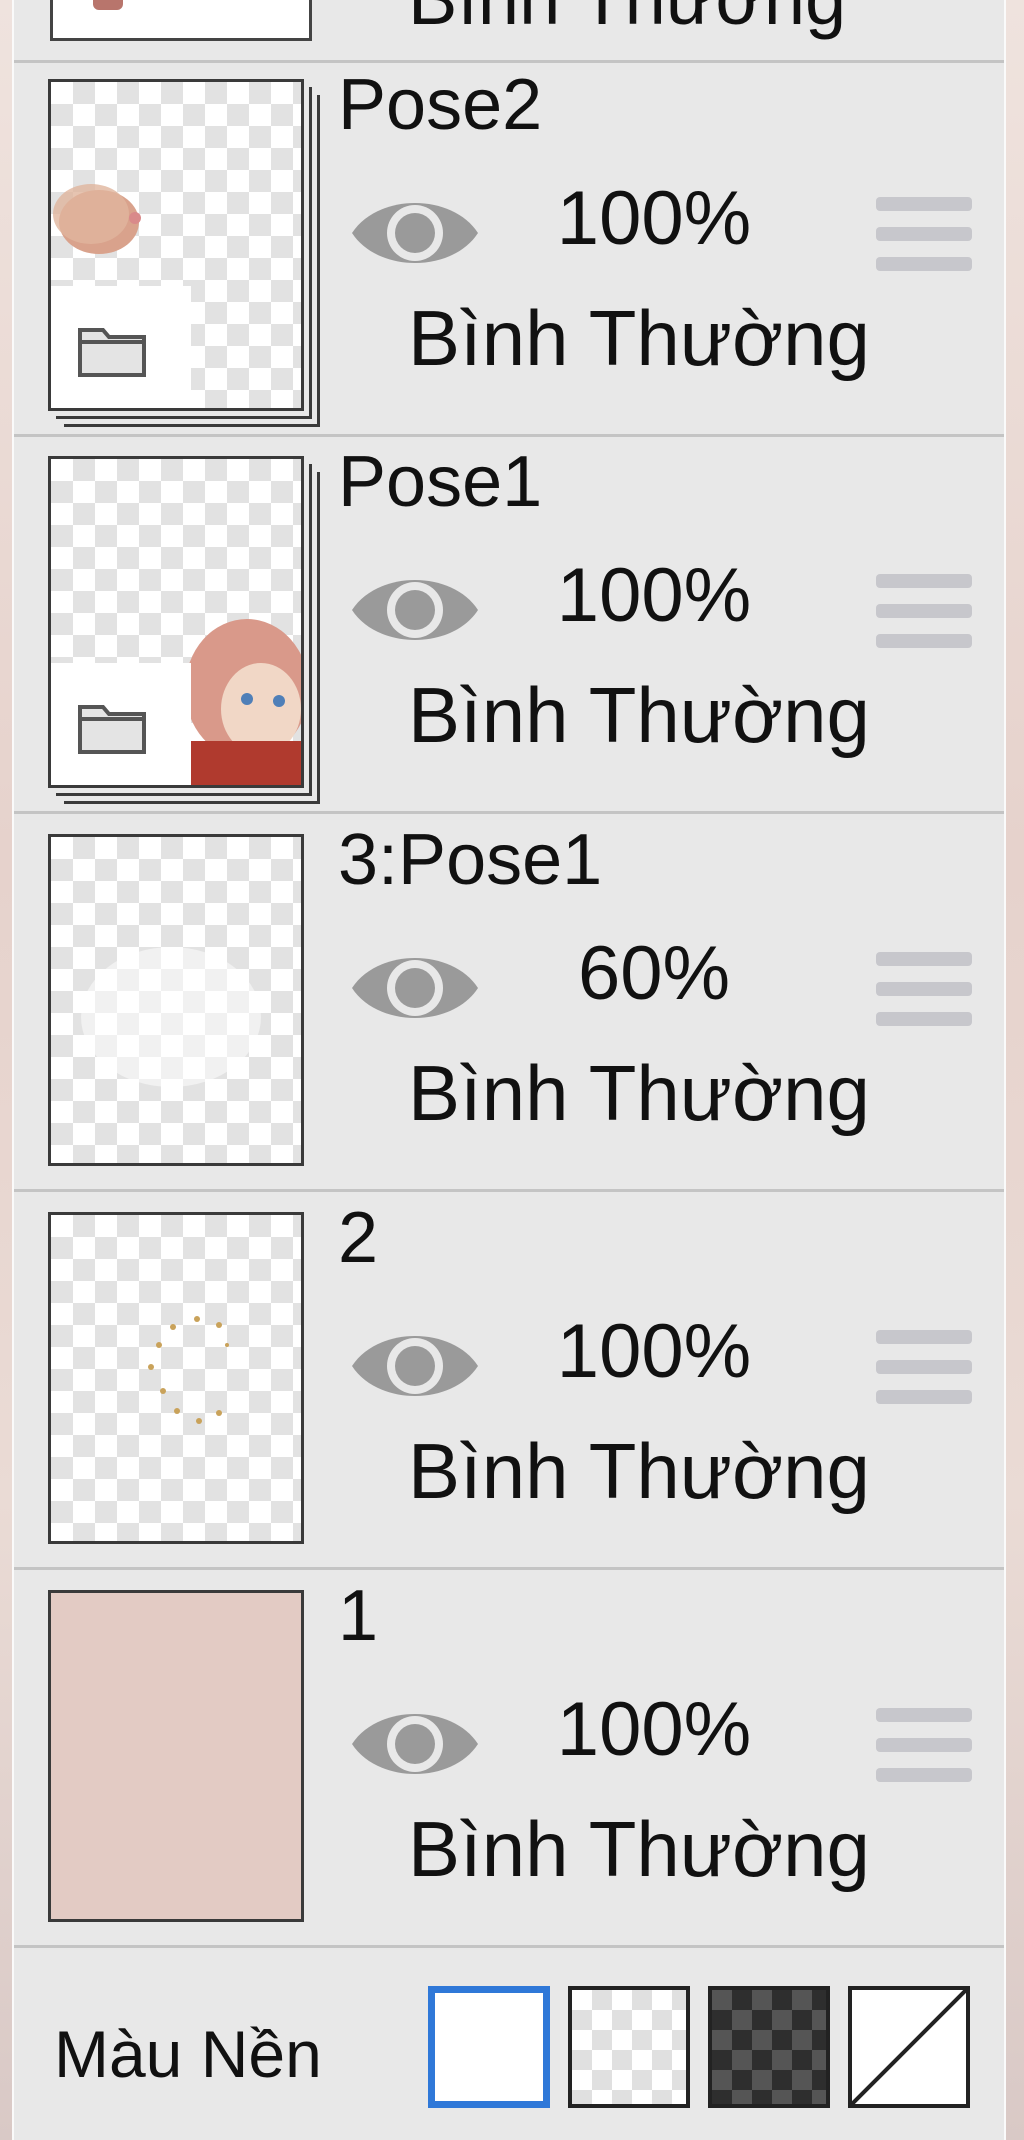  I want to click on swatch-dark-checker-button, so click(769, 2047).